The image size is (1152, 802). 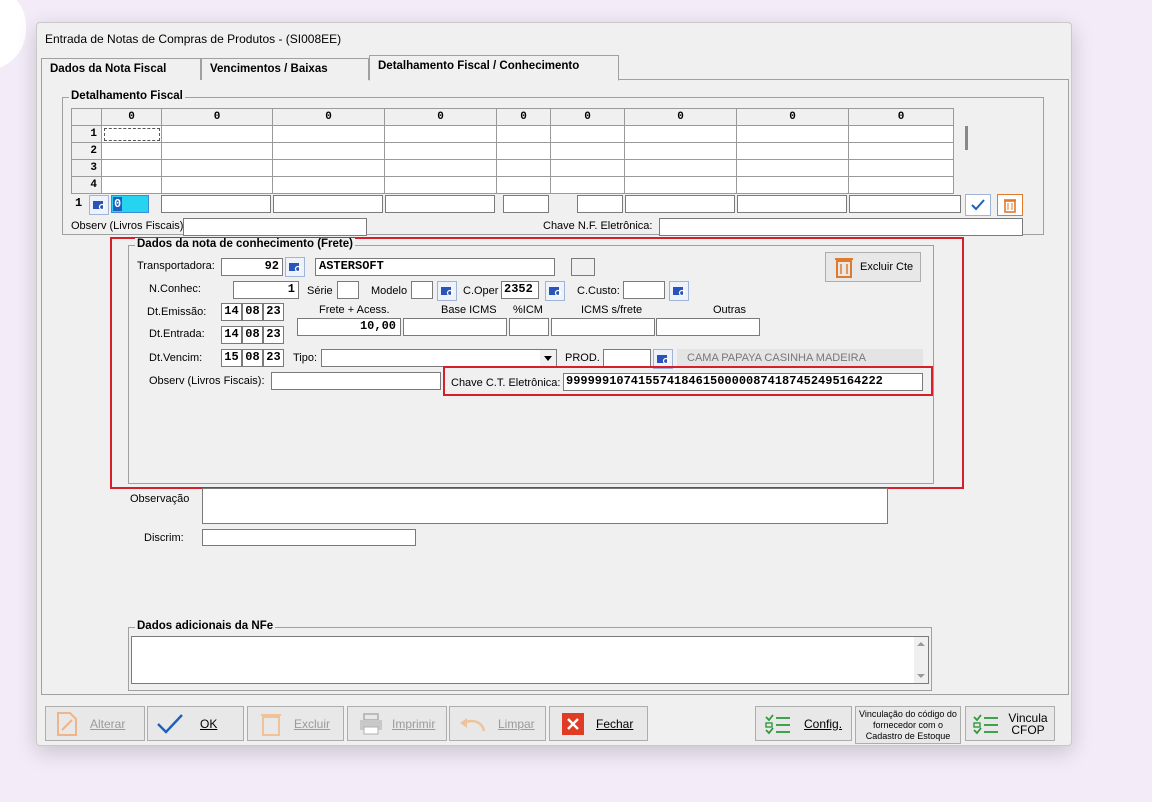 What do you see at coordinates (348, 290) in the screenshot?
I see `serie-input` at bounding box center [348, 290].